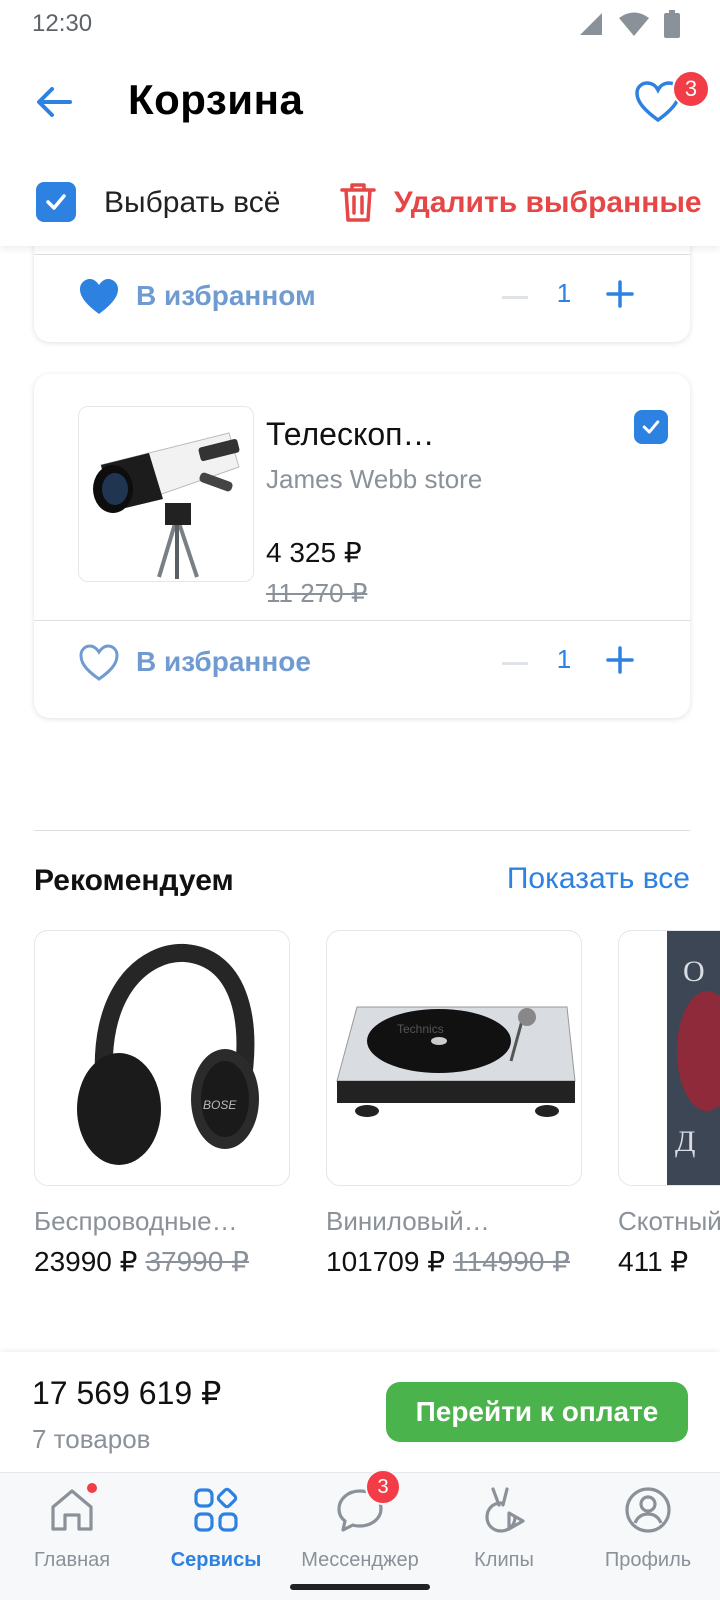  What do you see at coordinates (648, 1560) in the screenshot?
I see `nav-label: Профиль` at bounding box center [648, 1560].